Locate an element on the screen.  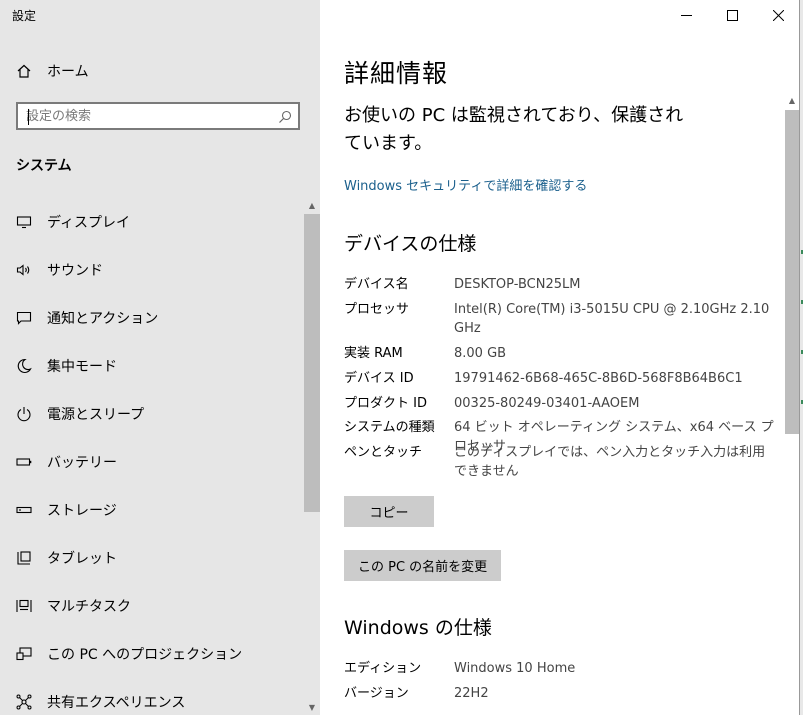
search-icon is located at coordinates (285, 117).